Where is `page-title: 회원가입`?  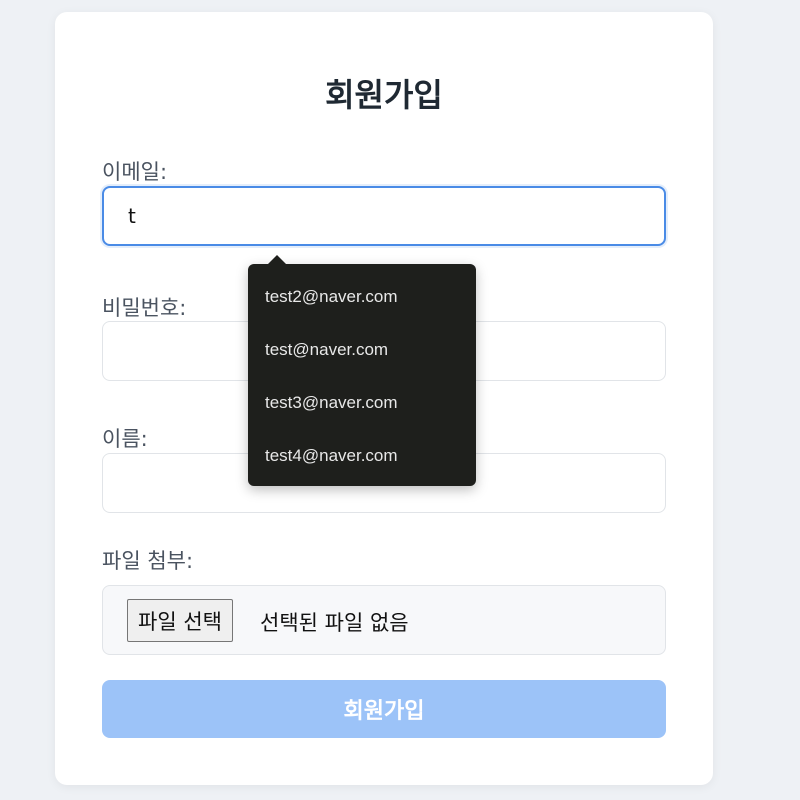 page-title: 회원가입 is located at coordinates (384, 95).